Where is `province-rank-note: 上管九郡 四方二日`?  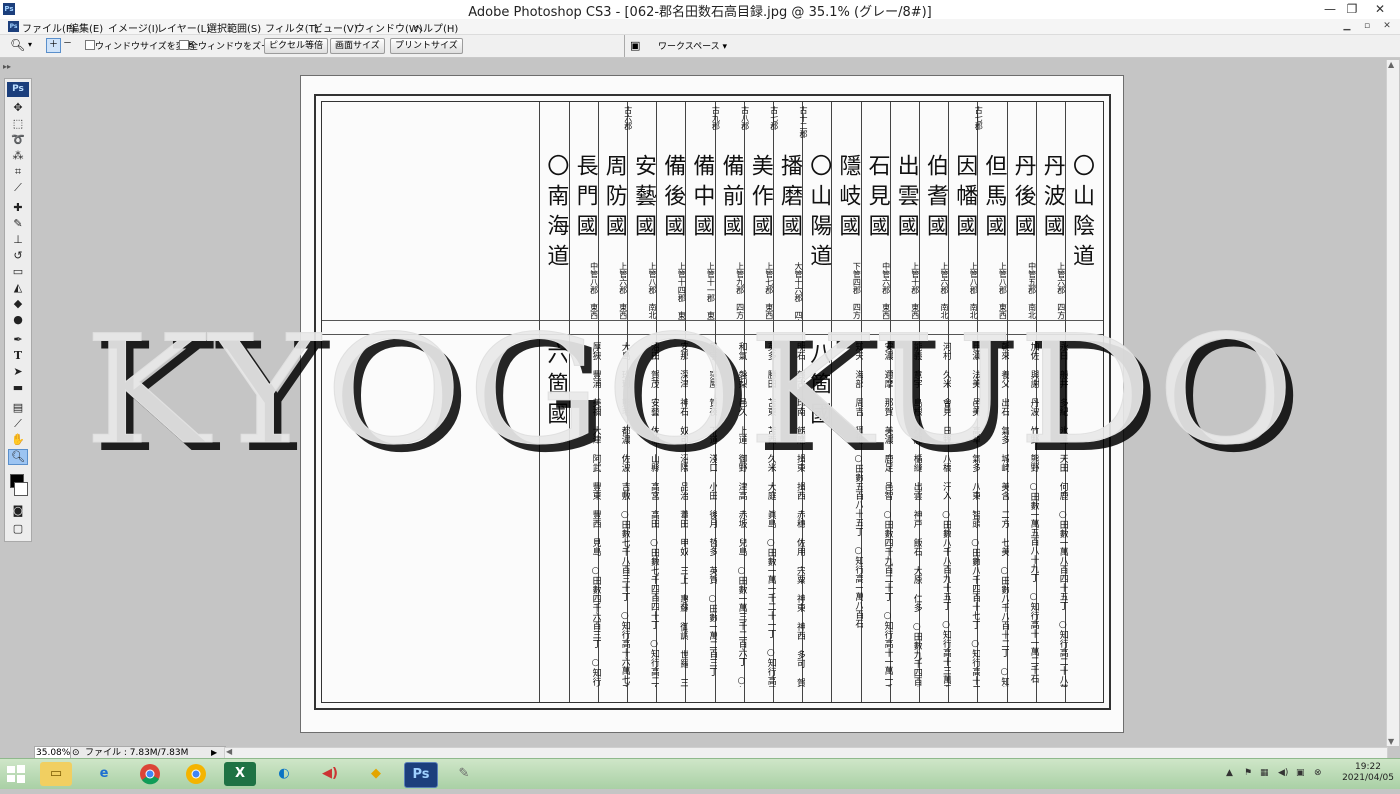
province-rank-note: 上管九郡 四方二日 is located at coordinates (740, 291).